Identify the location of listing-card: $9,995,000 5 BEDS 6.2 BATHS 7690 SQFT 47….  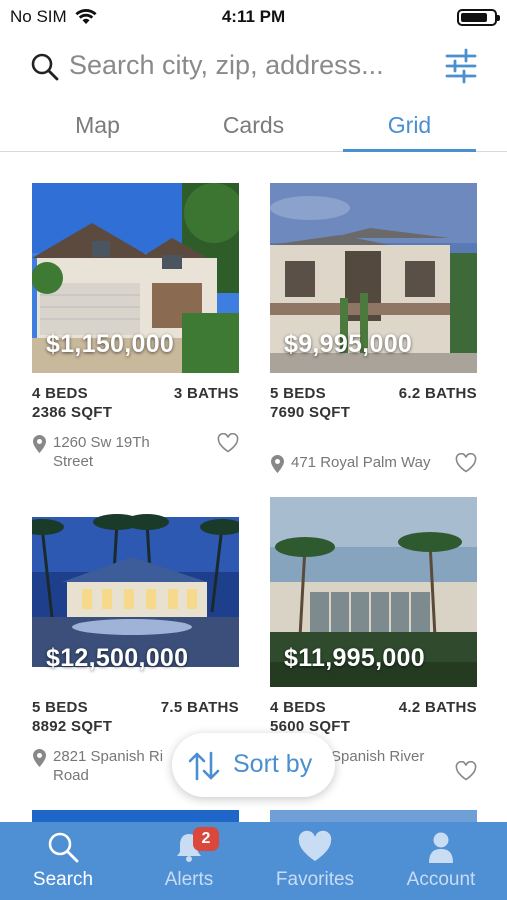
(373, 328).